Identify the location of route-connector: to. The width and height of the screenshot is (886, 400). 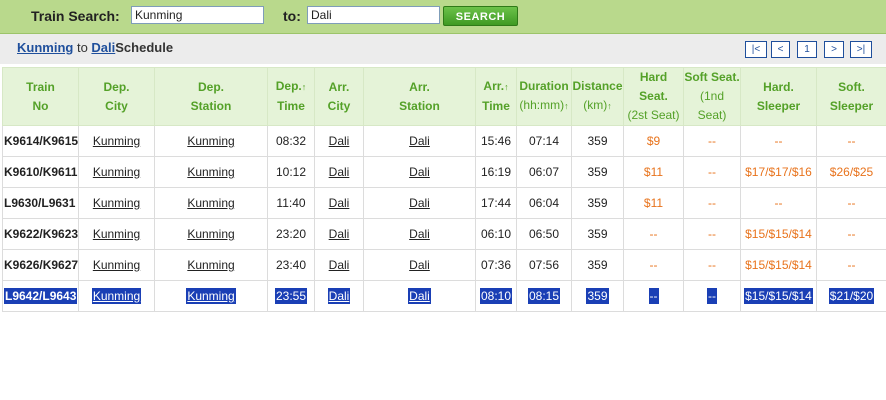
(82, 47).